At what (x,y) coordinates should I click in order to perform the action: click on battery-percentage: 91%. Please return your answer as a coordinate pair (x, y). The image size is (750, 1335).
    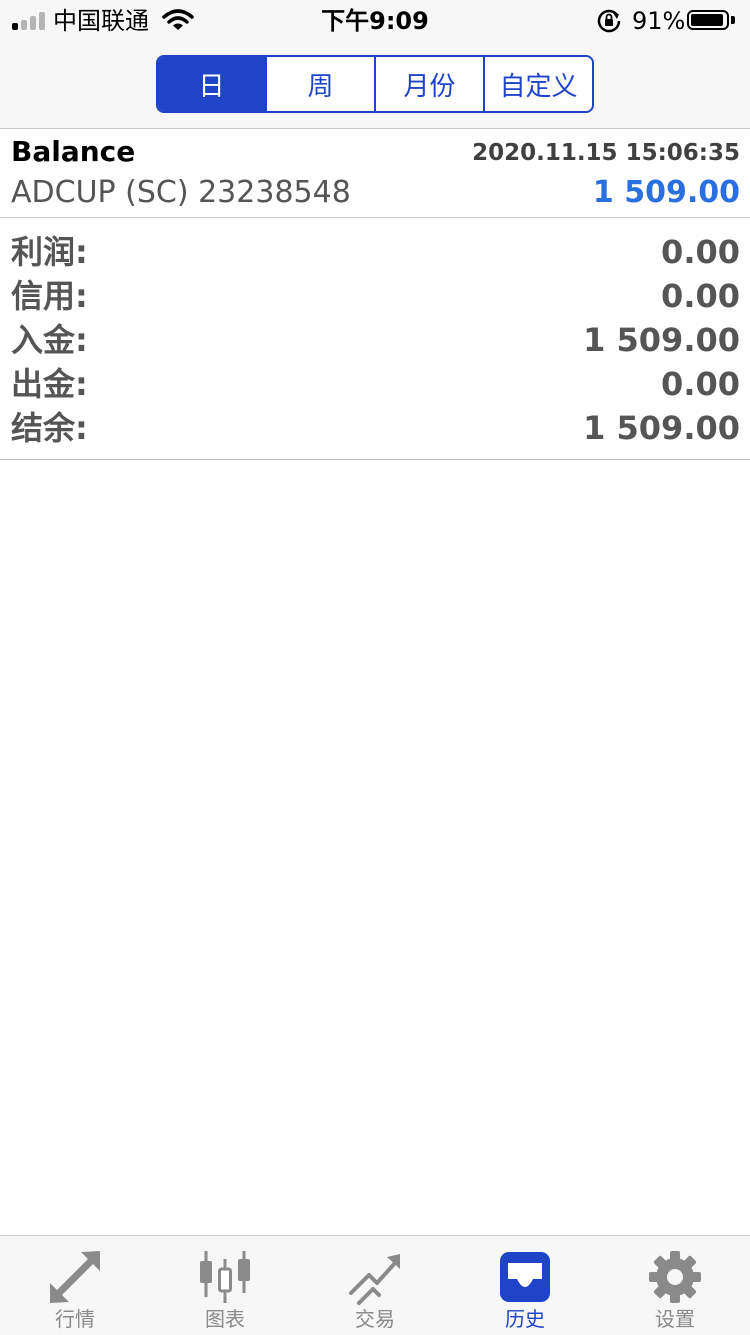
    Looking at the image, I should click on (659, 21).